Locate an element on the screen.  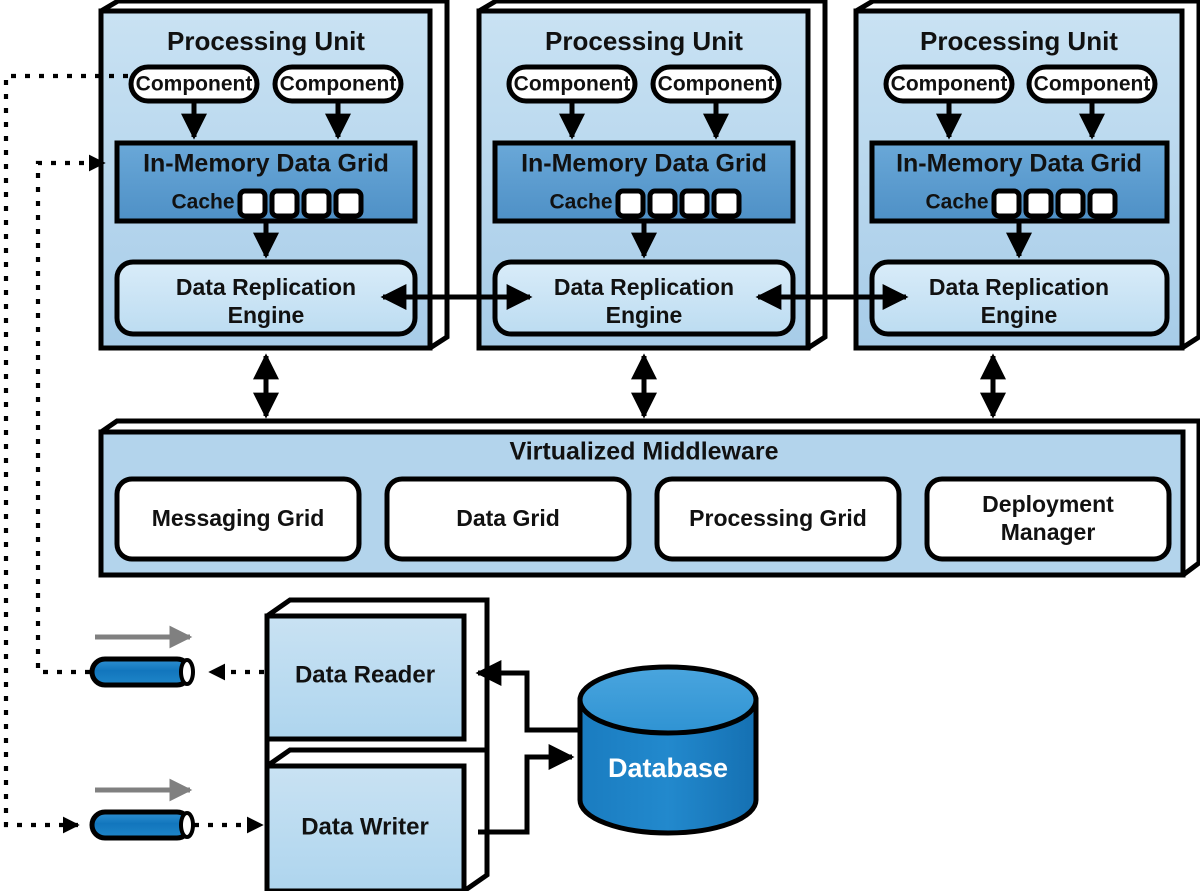
data-writer-pipe is located at coordinates (142, 809).